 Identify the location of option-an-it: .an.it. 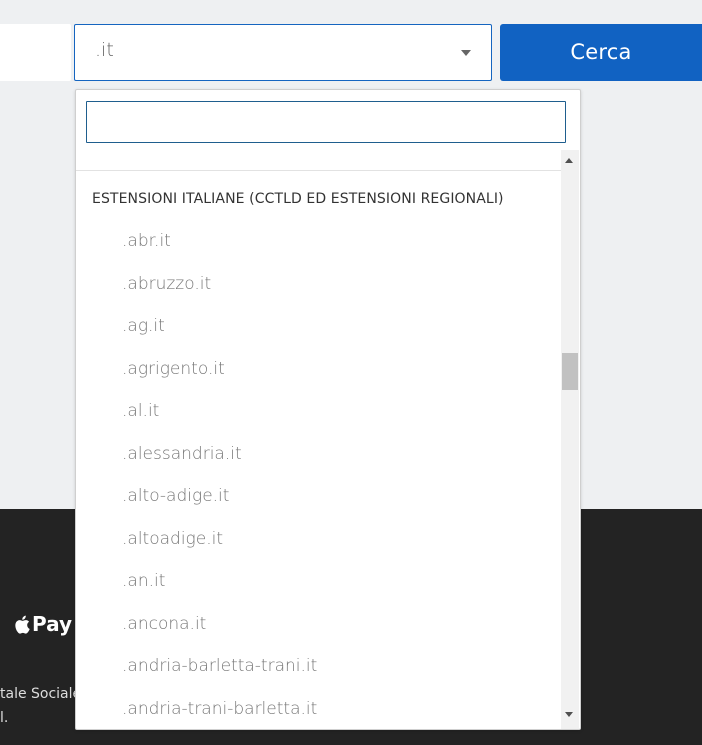
(318, 581).